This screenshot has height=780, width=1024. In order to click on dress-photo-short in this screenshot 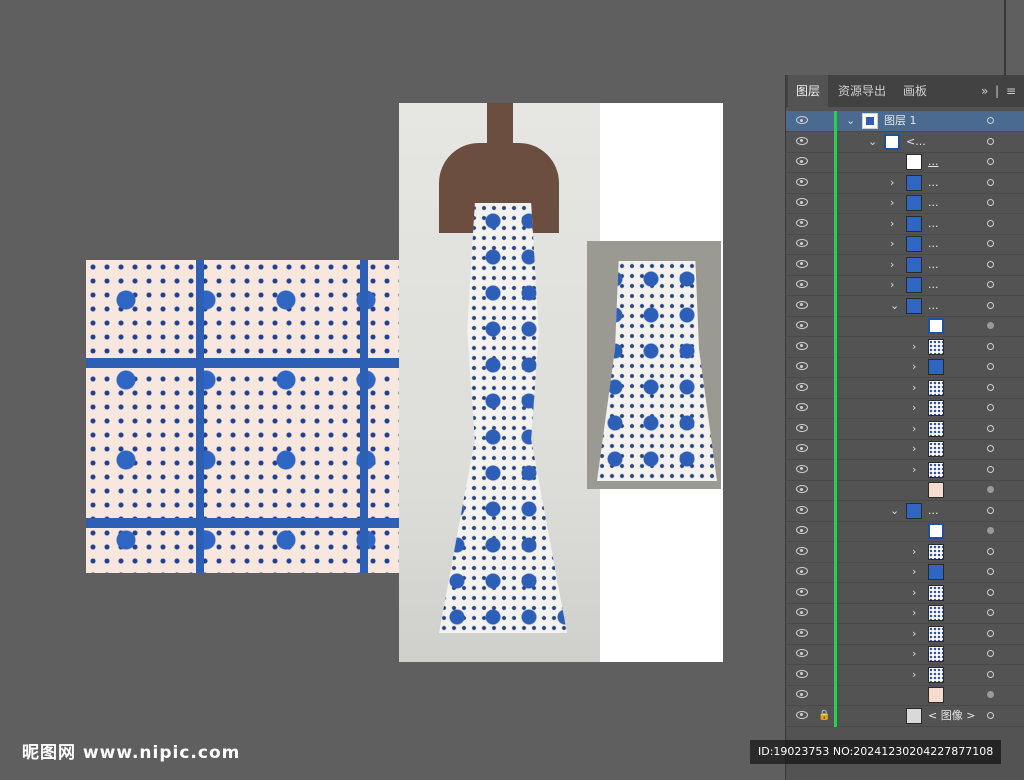, I will do `click(654, 365)`.